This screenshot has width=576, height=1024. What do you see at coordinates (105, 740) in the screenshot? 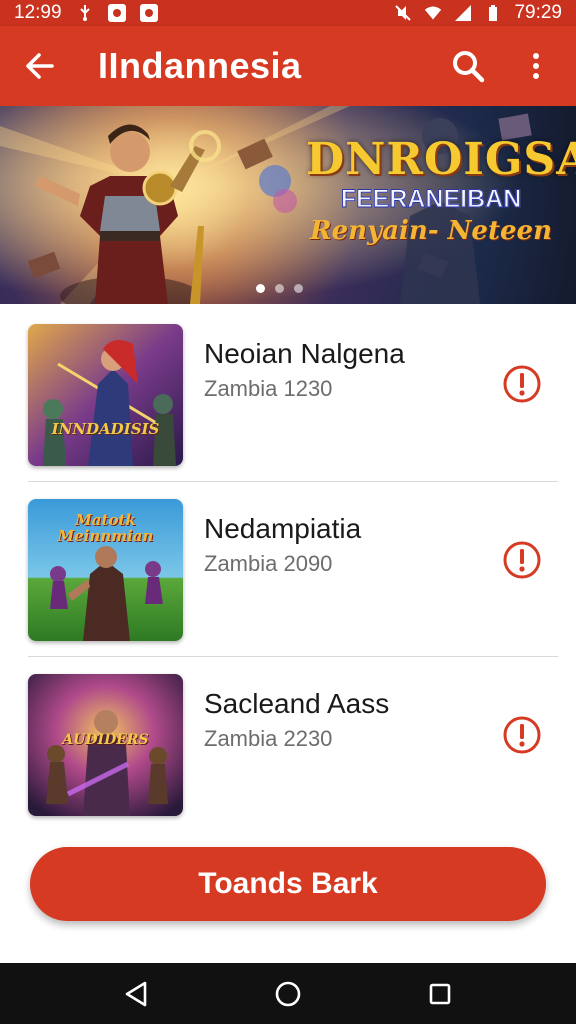
I see `thumbnail-caption: AUDIDERS` at bounding box center [105, 740].